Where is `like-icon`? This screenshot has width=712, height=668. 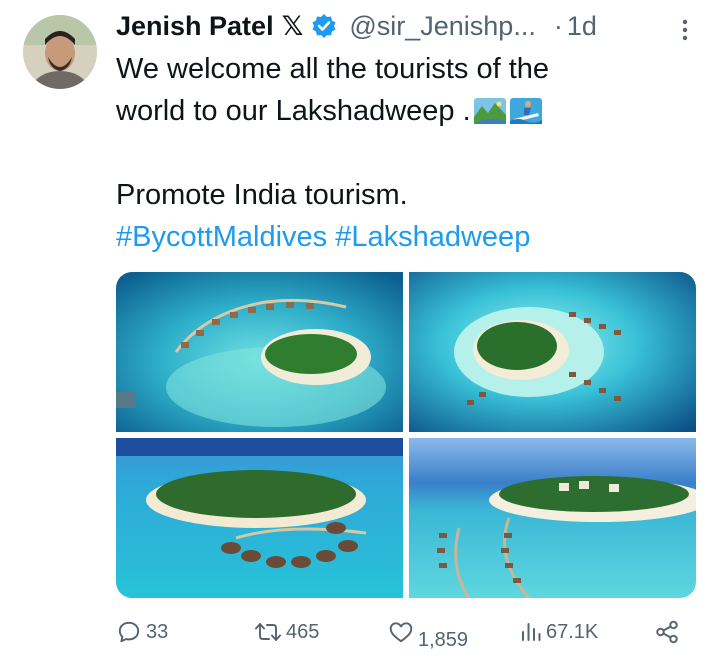 like-icon is located at coordinates (401, 632).